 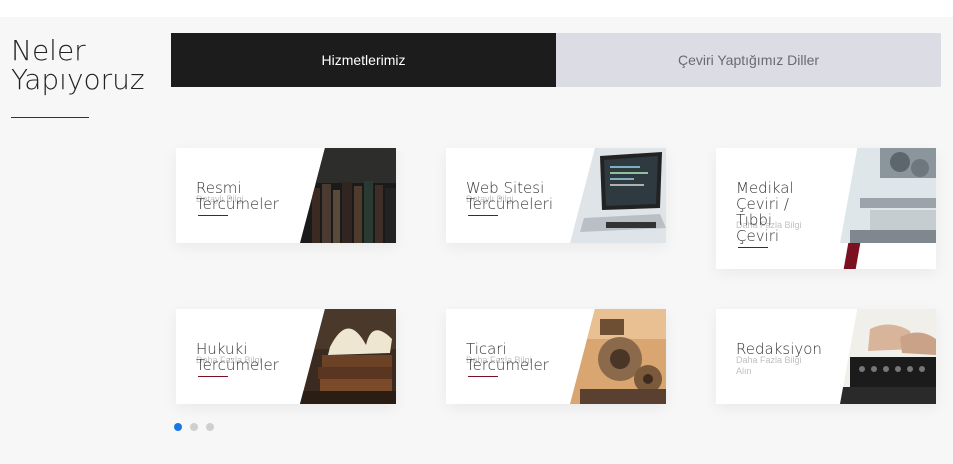 I want to click on carousel-pagination, so click(x=194, y=427).